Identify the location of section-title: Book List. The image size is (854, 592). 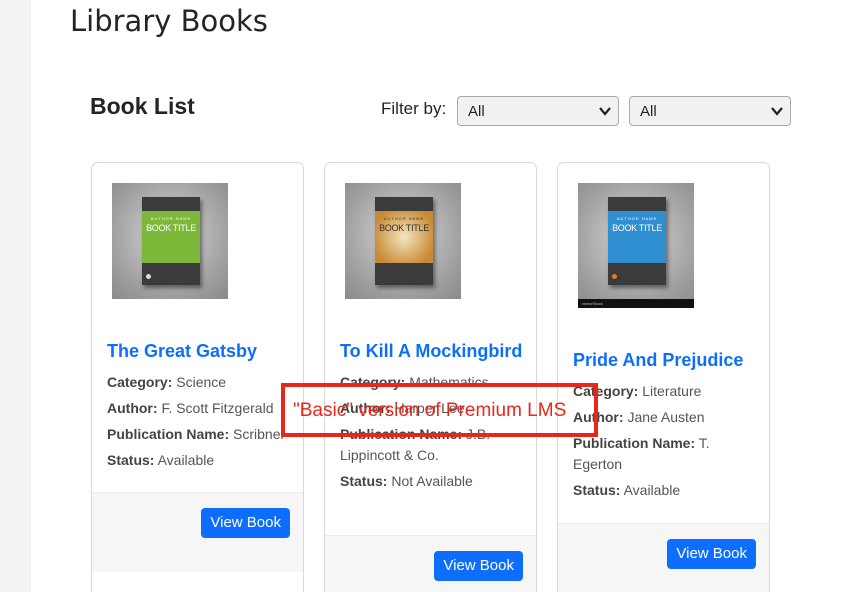
(142, 106).